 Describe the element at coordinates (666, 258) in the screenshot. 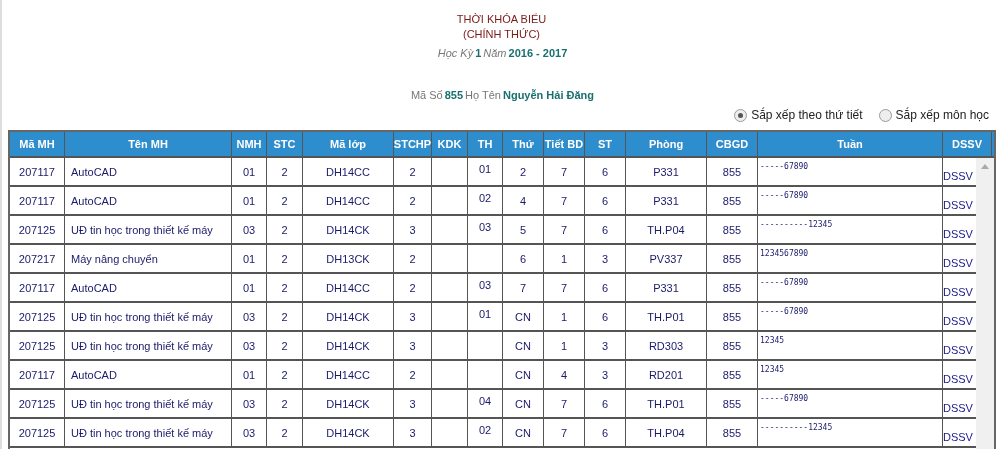

I see `table-cell: PV337` at that location.